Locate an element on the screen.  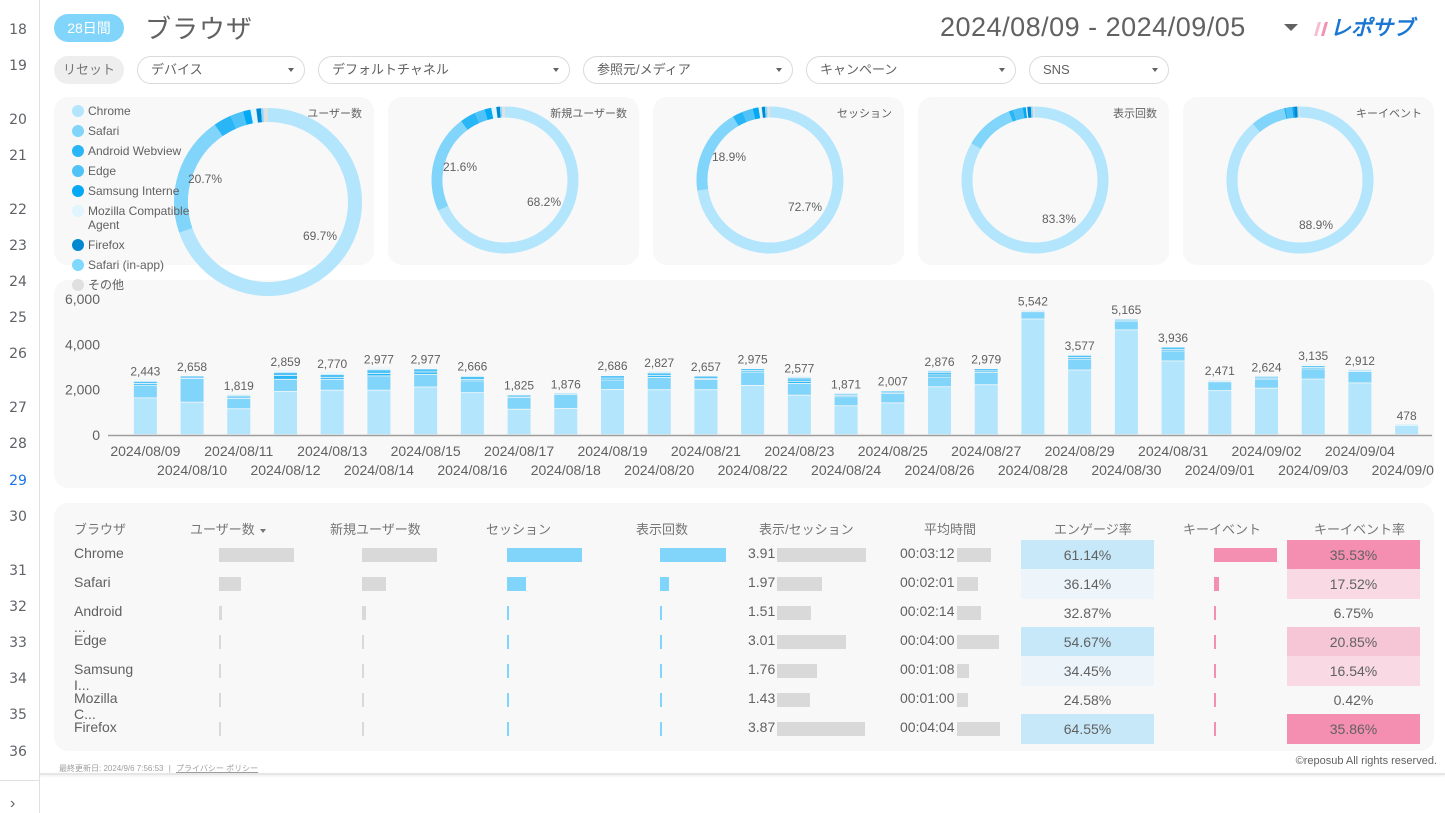
bar-2024/08/21 is located at coordinates (706, 404).